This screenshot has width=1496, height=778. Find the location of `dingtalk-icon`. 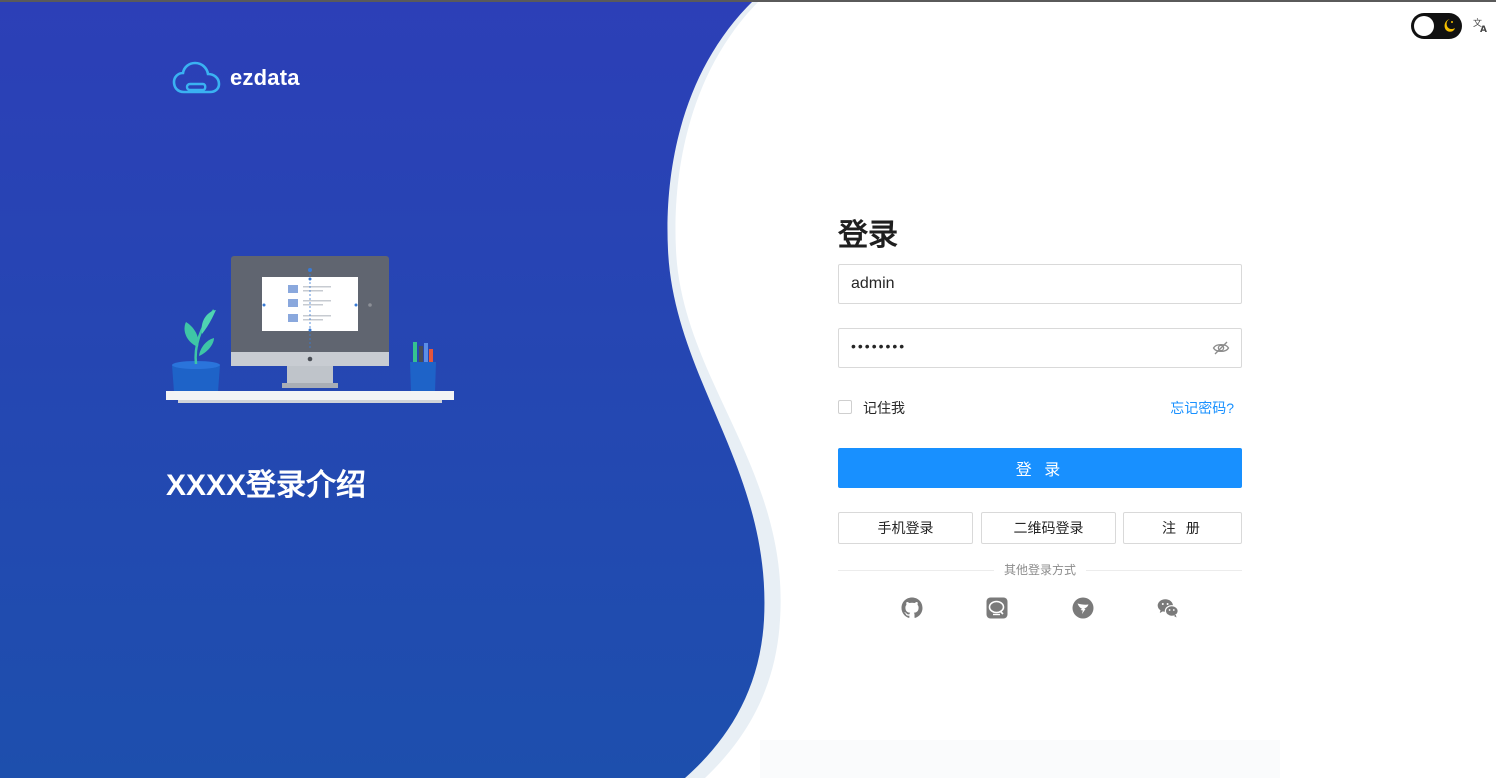

dingtalk-icon is located at coordinates (1083, 608).